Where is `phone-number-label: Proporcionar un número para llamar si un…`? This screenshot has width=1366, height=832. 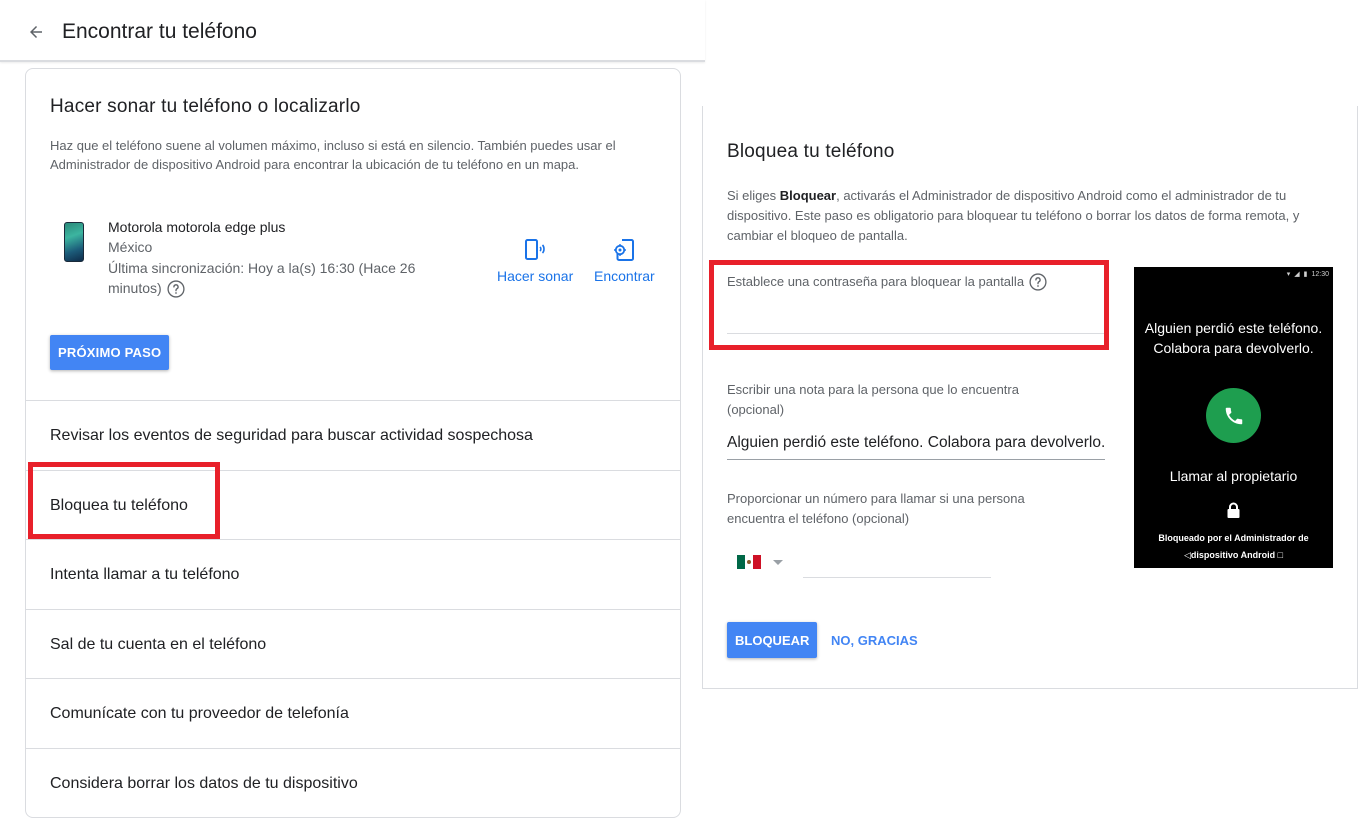
phone-number-label: Proporcionar un número para llamar si un… is located at coordinates (876, 508).